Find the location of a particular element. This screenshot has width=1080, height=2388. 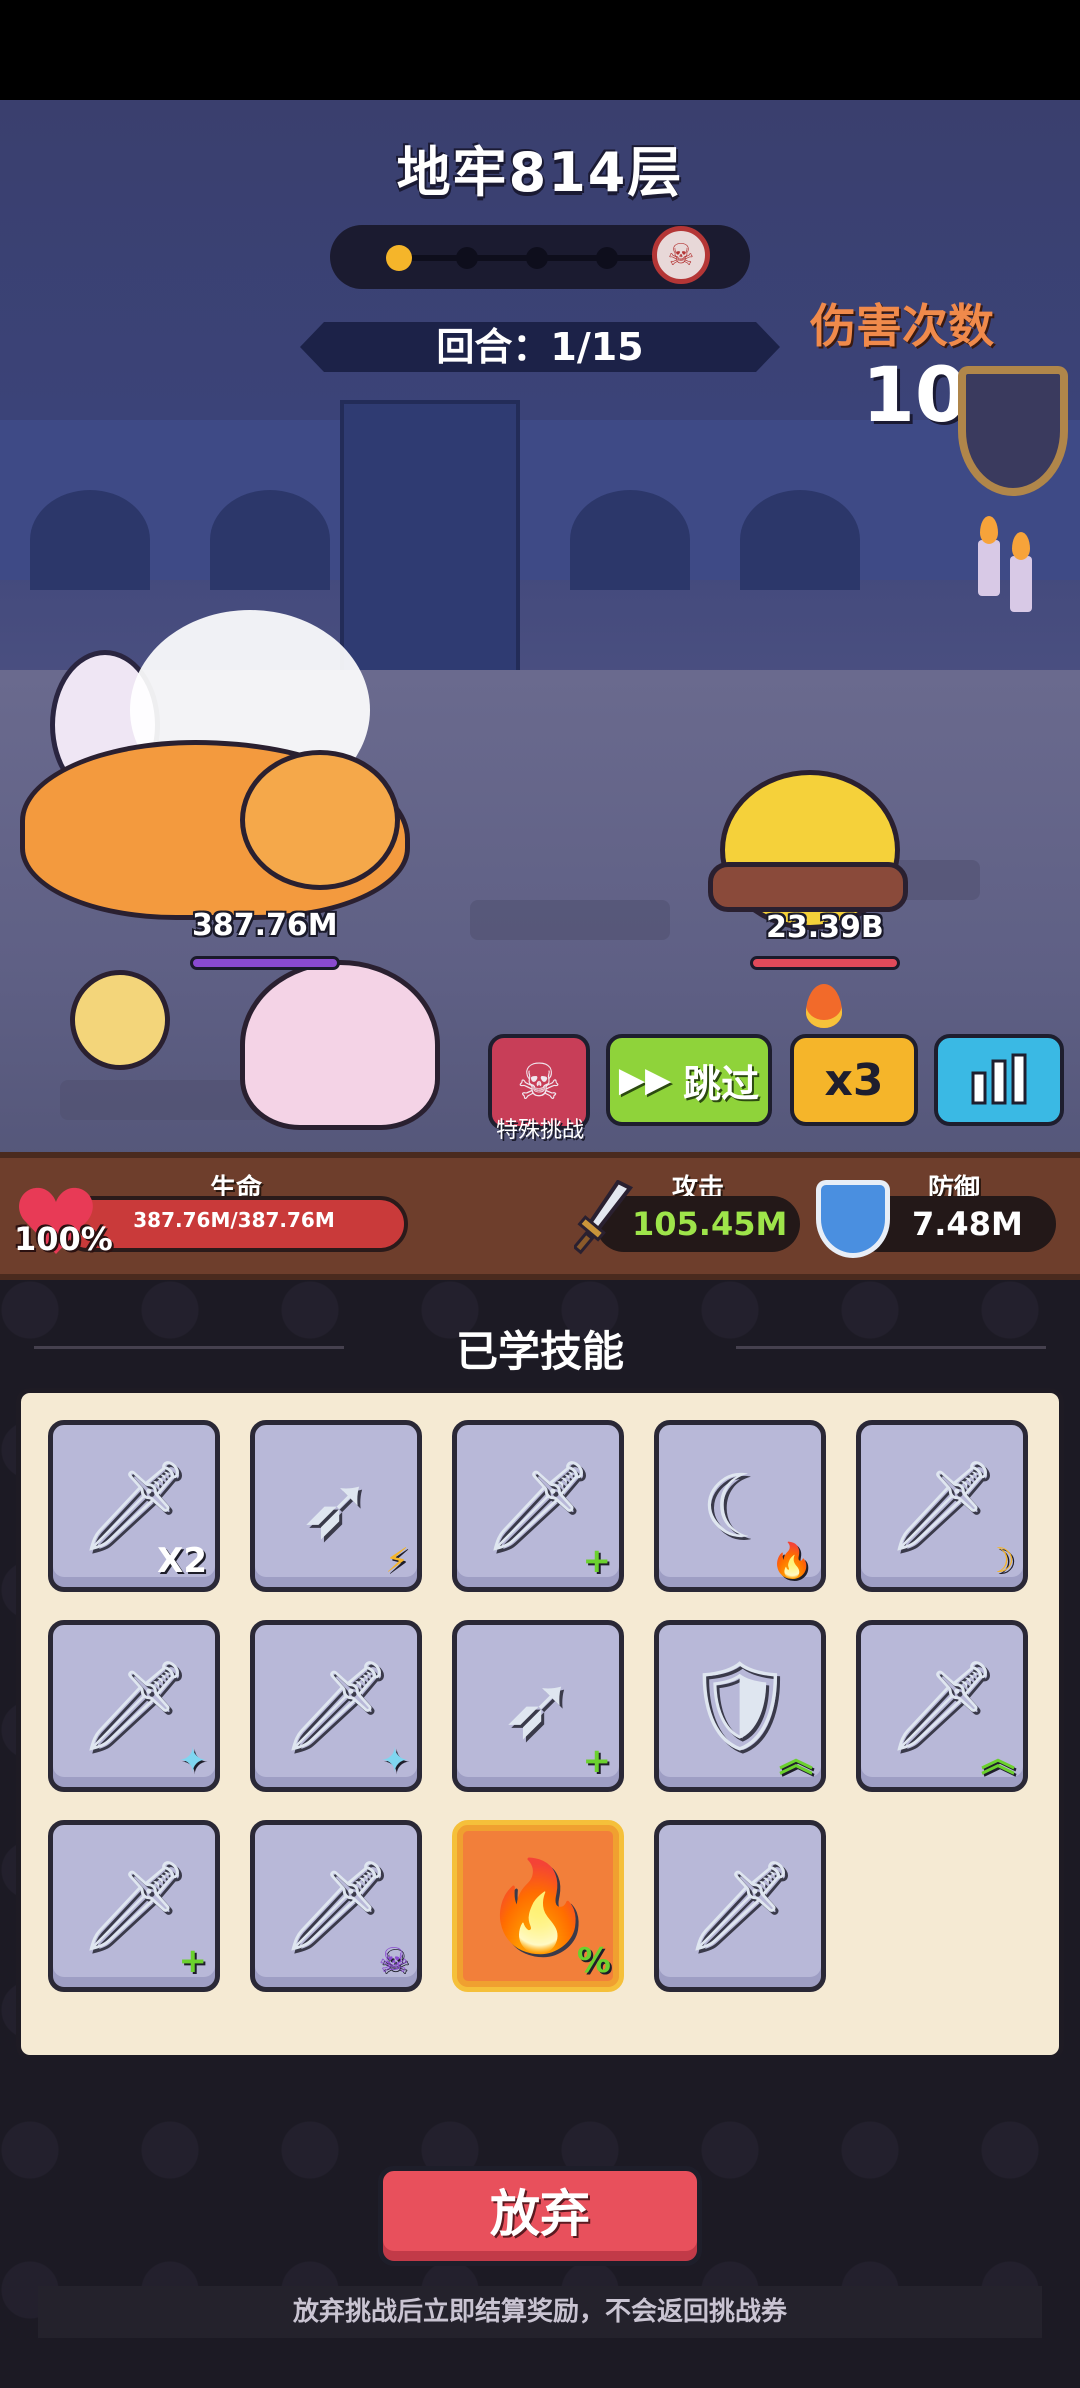

hp-percent: 100% is located at coordinates (63, 1239).